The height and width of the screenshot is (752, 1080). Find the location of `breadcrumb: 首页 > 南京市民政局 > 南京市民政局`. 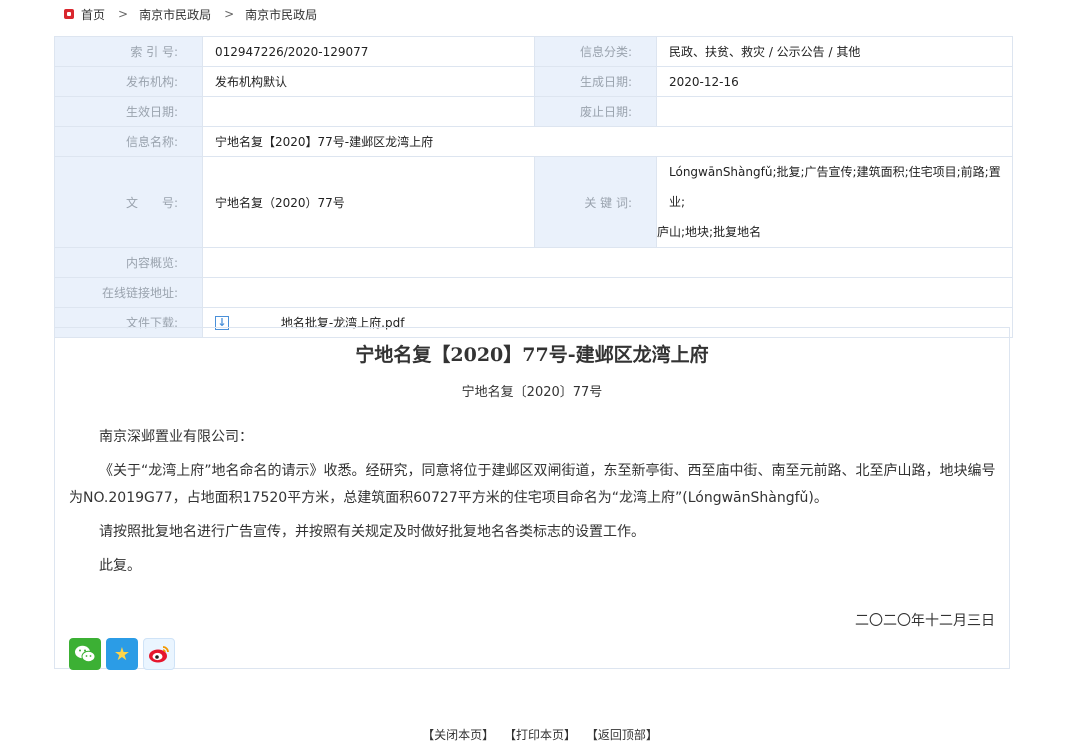

breadcrumb: 首页 > 南京市民政局 > 南京市民政局 is located at coordinates (190, 14).